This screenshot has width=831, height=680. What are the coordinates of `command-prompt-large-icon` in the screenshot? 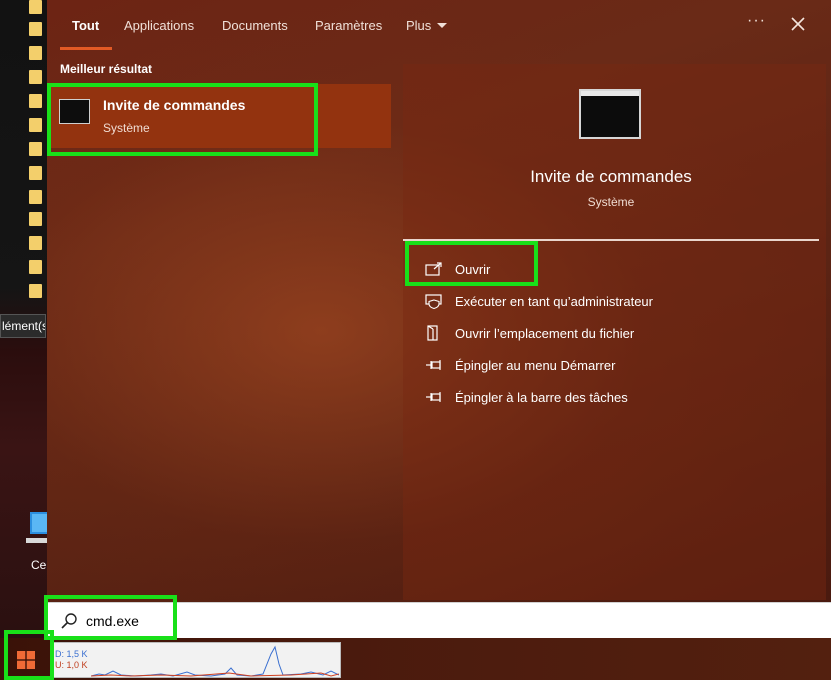 It's located at (610, 114).